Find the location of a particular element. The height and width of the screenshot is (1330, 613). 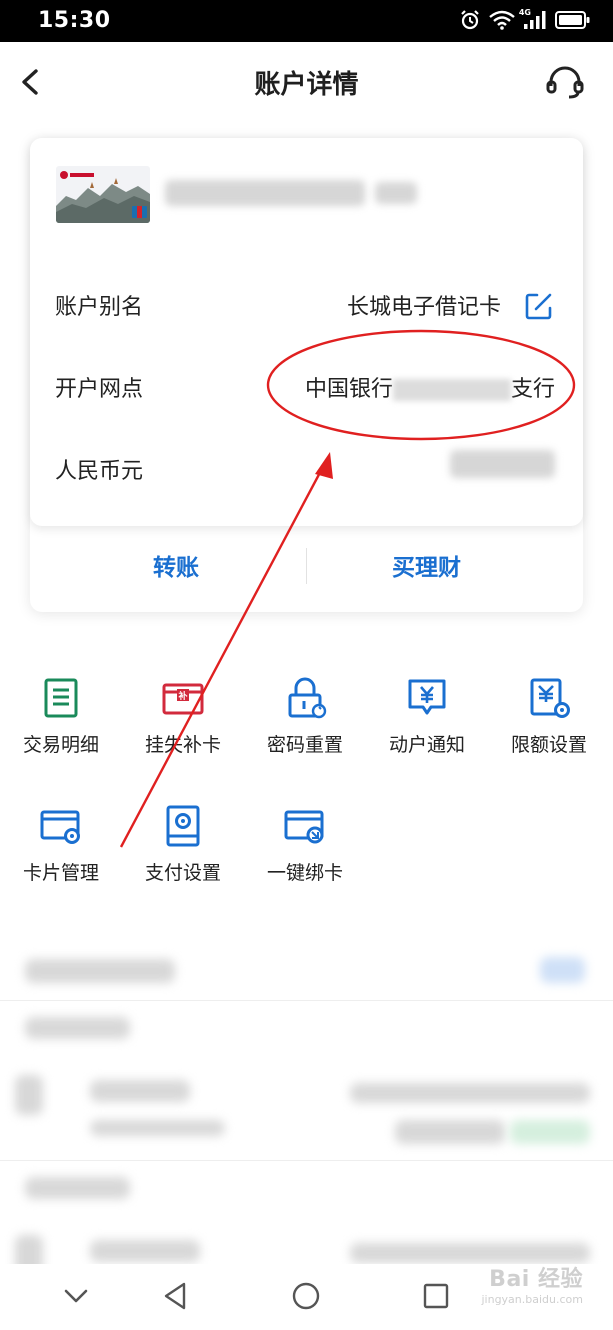

branch-value-suffix: 支行 is located at coordinates (532, 389).